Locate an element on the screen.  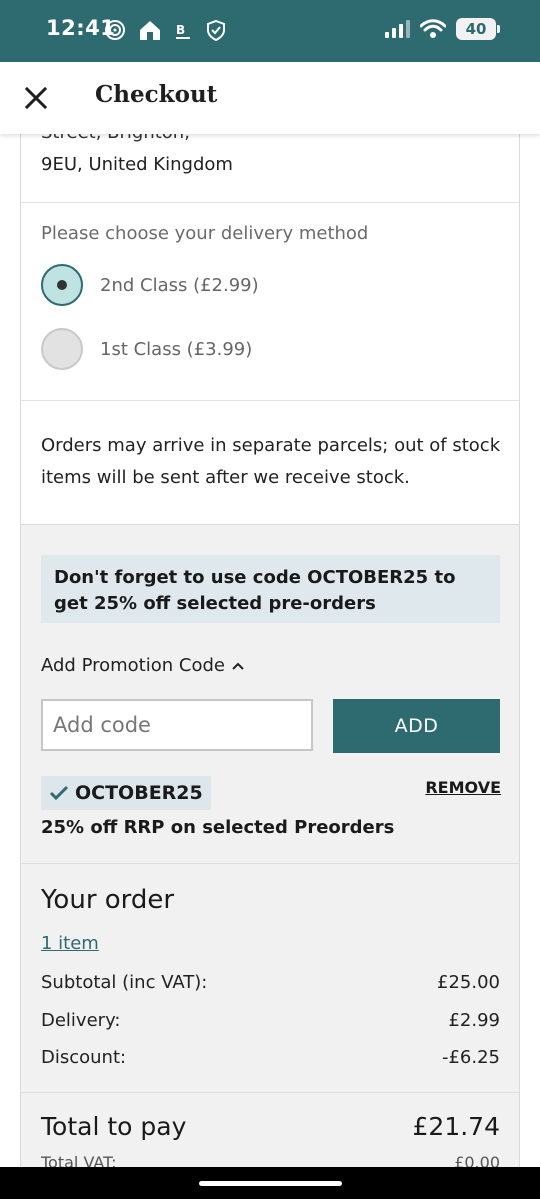
close-icon is located at coordinates (36, 98).